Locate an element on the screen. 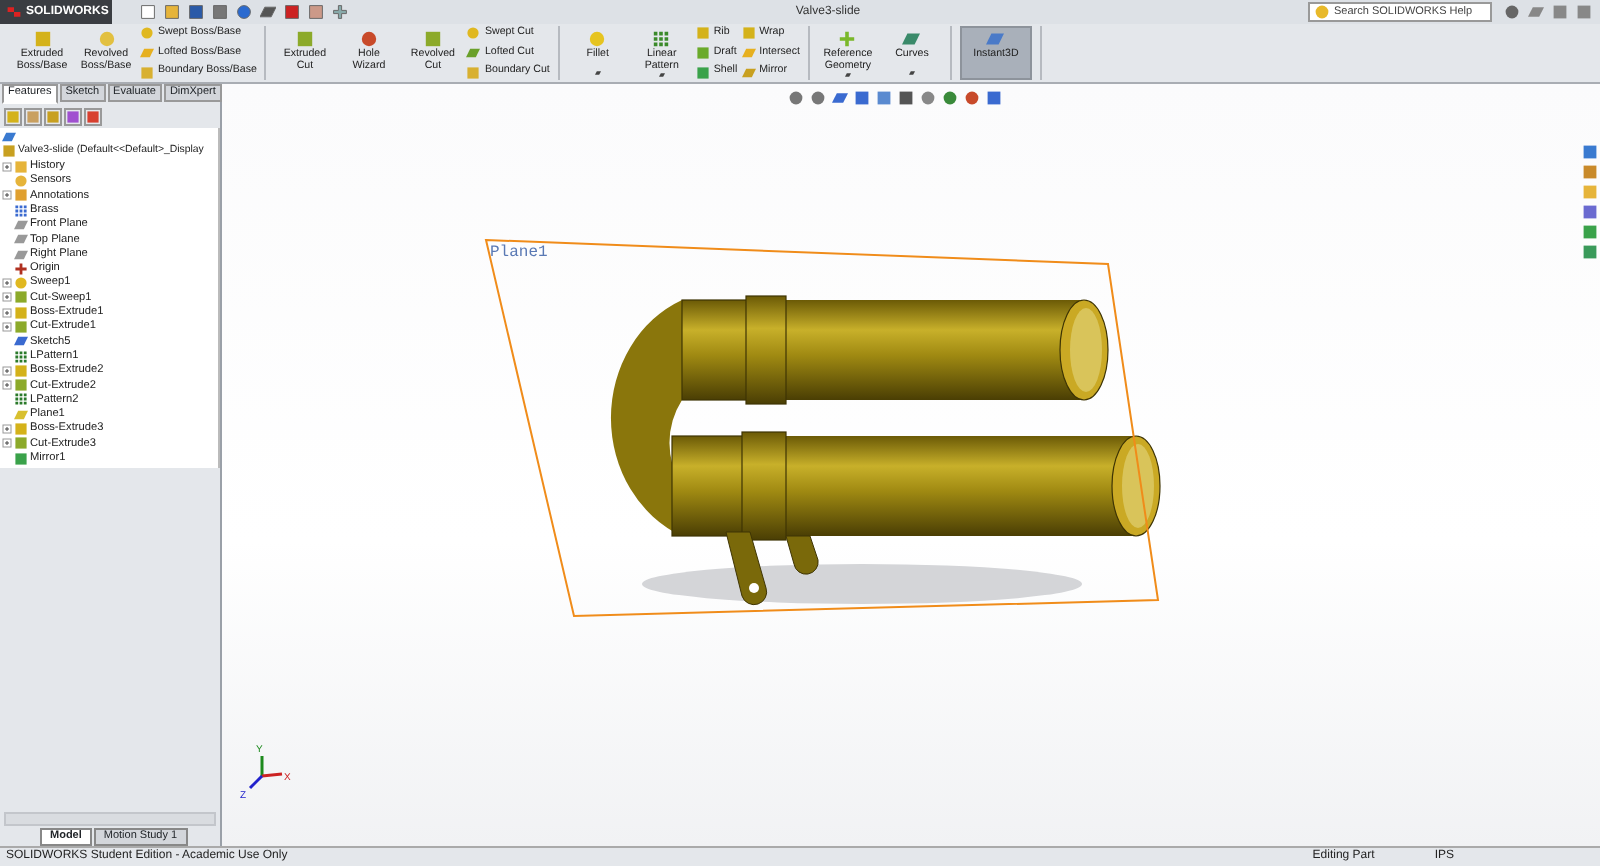  logo-icon is located at coordinates (14, 12).